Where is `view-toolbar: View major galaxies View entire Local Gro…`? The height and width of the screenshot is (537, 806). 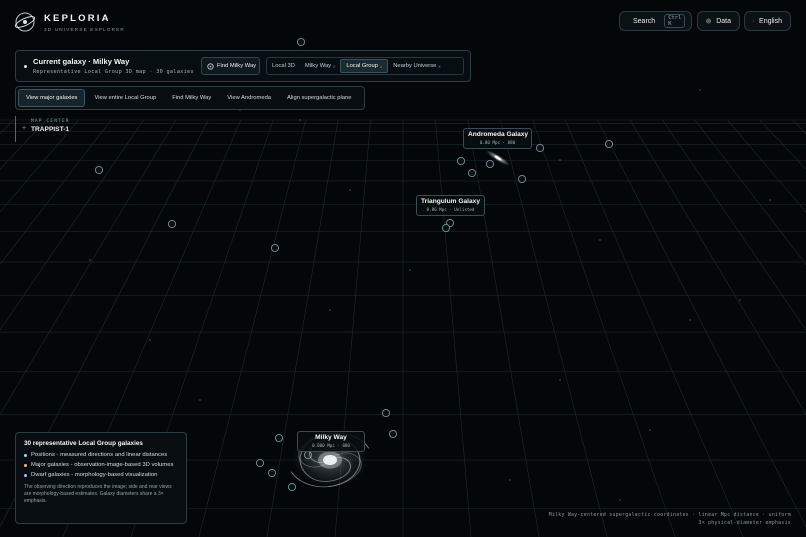 view-toolbar: View major galaxies View entire Local Gro… is located at coordinates (190, 98).